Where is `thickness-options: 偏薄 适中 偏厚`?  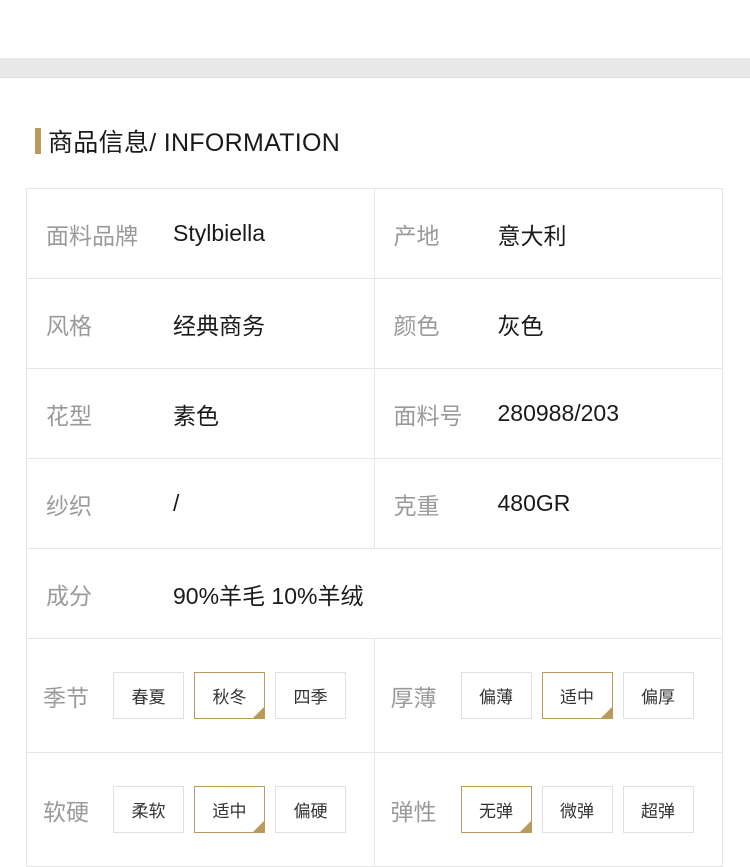
thickness-options: 偏薄 适中 偏厚 is located at coordinates (577, 695).